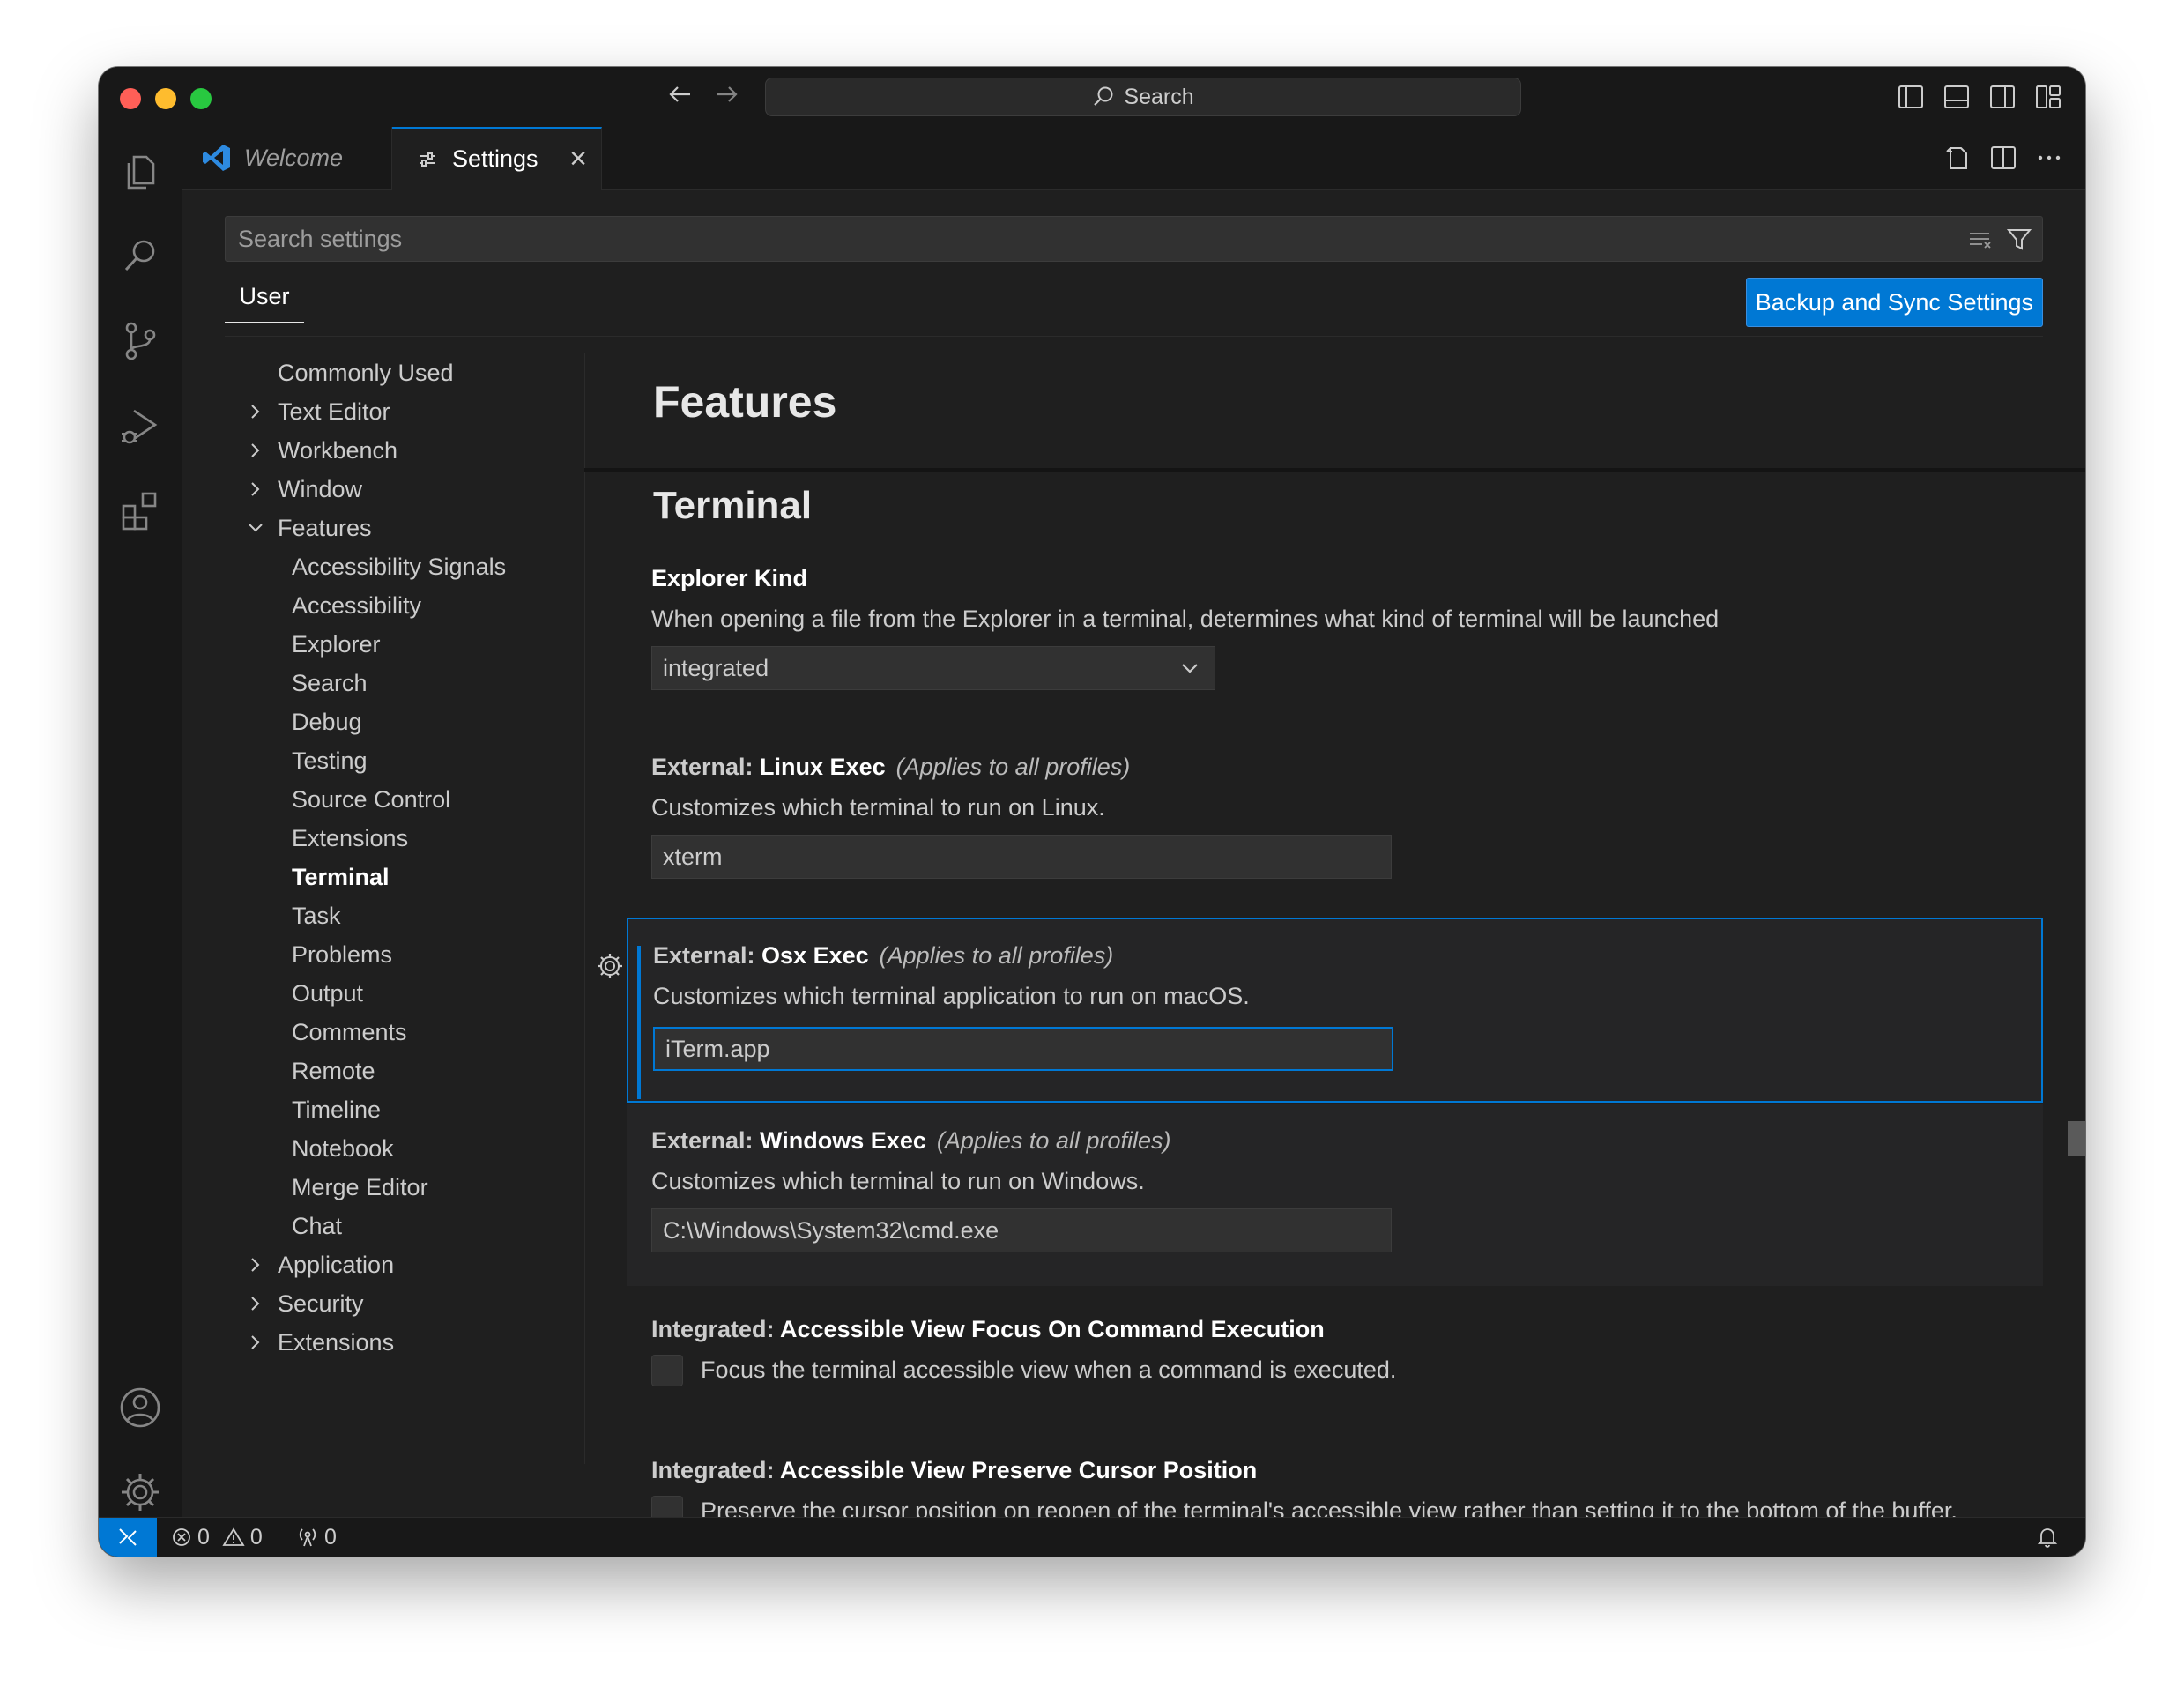 Image resolution: width=2184 pixels, height=1687 pixels. I want to click on toc-item-notebook: Notebook, so click(343, 1148).